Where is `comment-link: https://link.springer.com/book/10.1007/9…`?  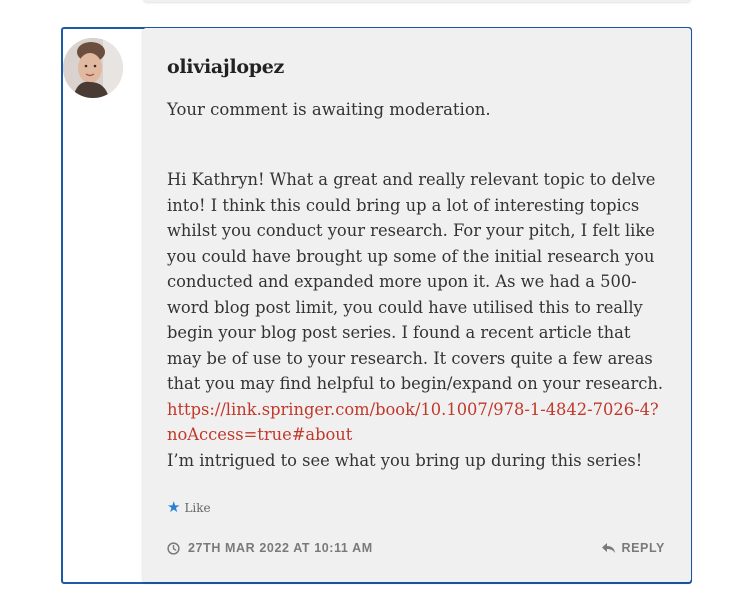
comment-link: https://link.springer.com/book/10.1007/9… is located at coordinates (417, 422).